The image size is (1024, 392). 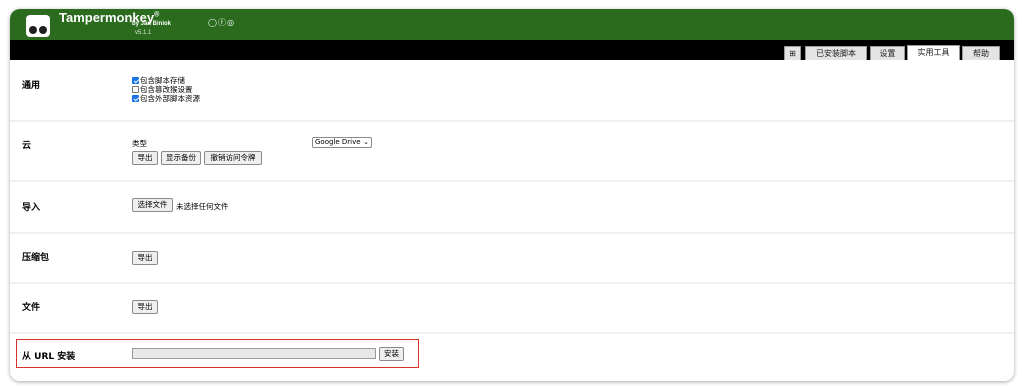 I want to click on option-label: 包含外部脚本资源, so click(x=170, y=98).